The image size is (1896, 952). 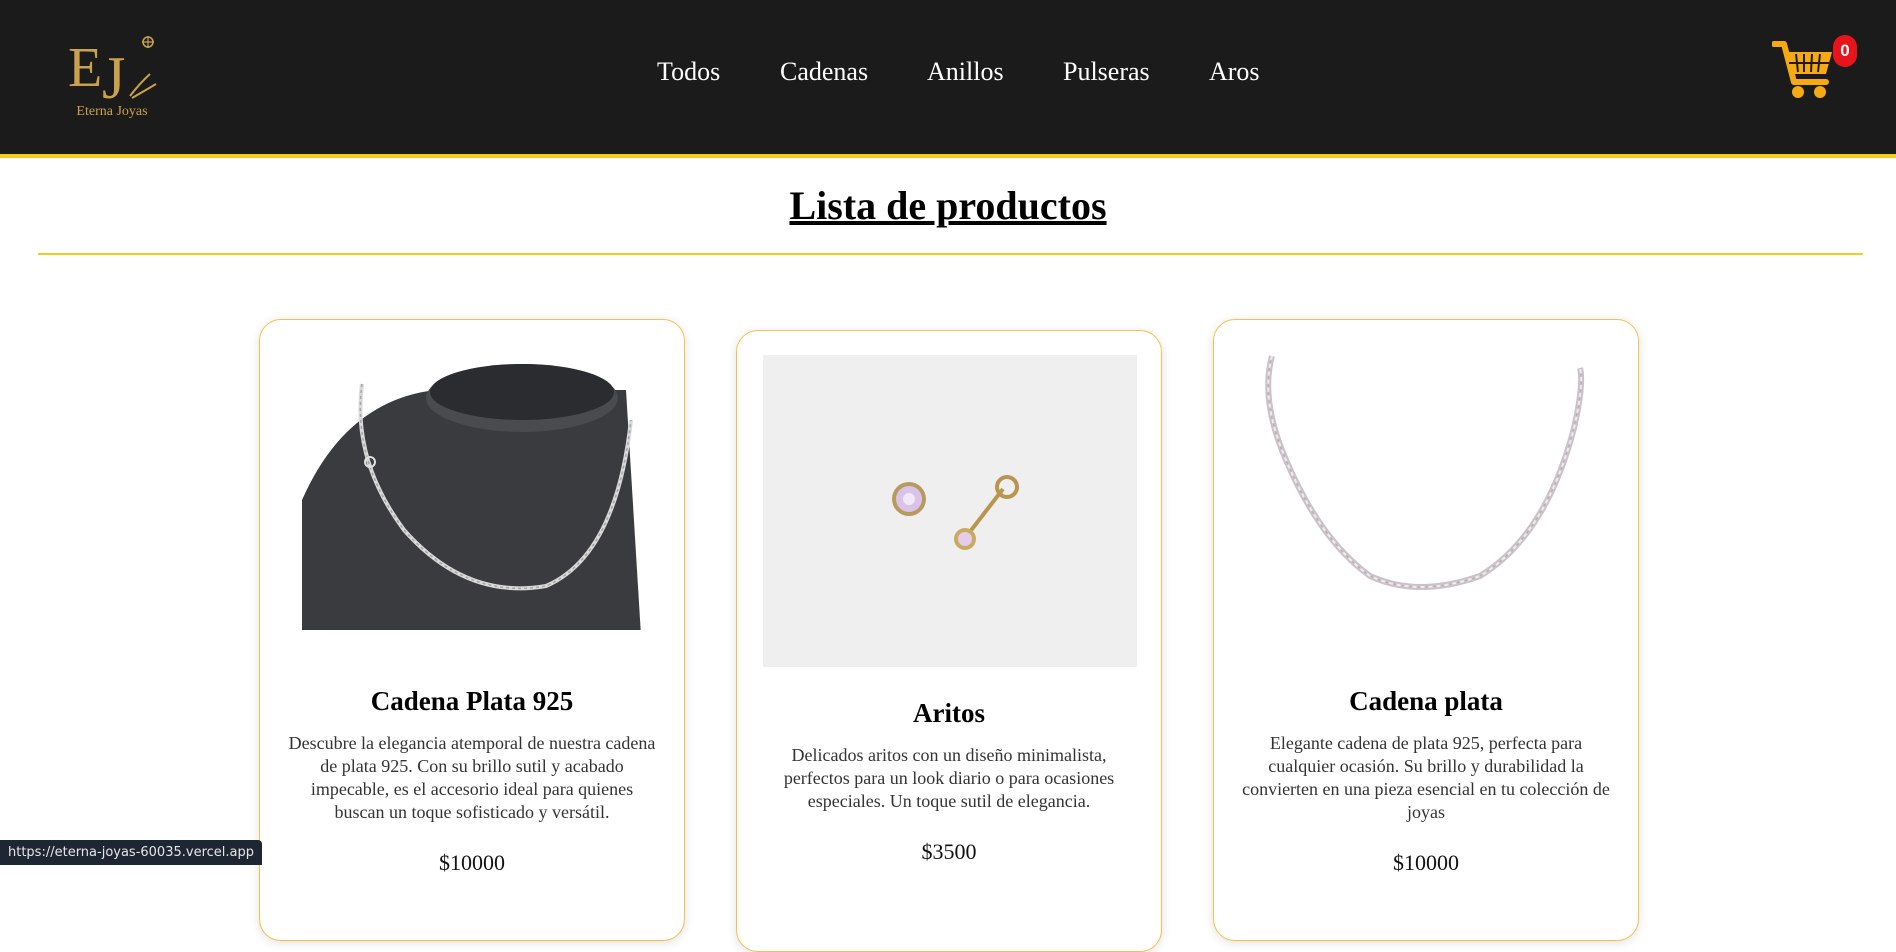 What do you see at coordinates (949, 851) in the screenshot?
I see `product-price: $3500` at bounding box center [949, 851].